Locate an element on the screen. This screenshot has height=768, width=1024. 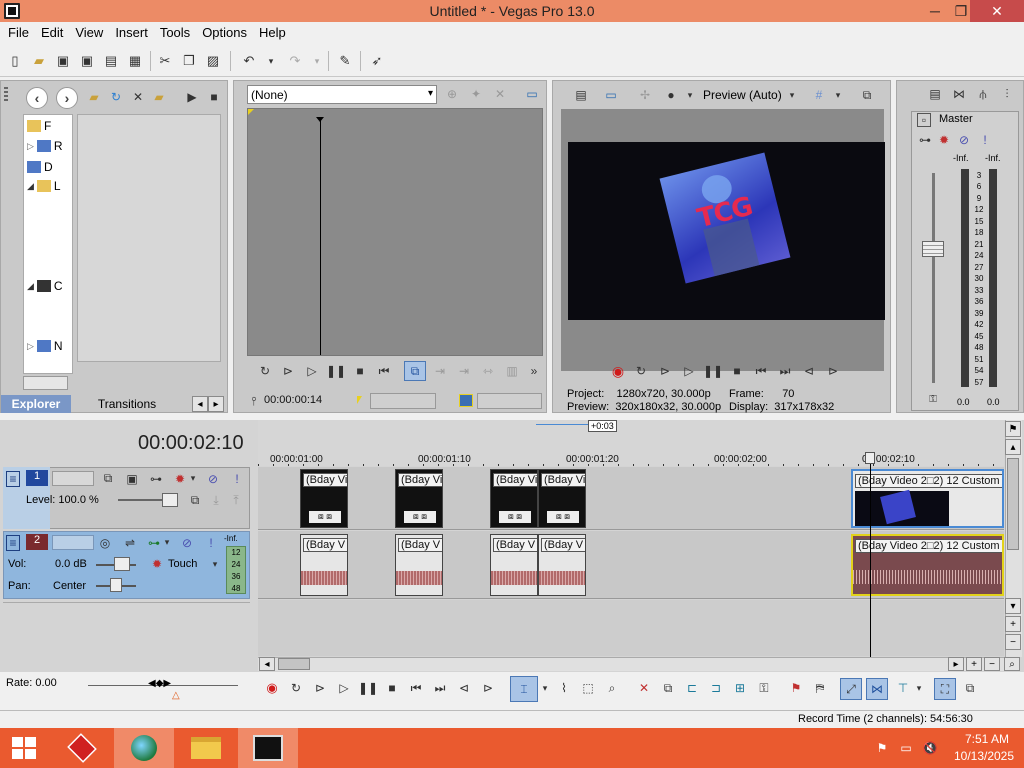
selection-length-field is located at coordinates (509, 401).